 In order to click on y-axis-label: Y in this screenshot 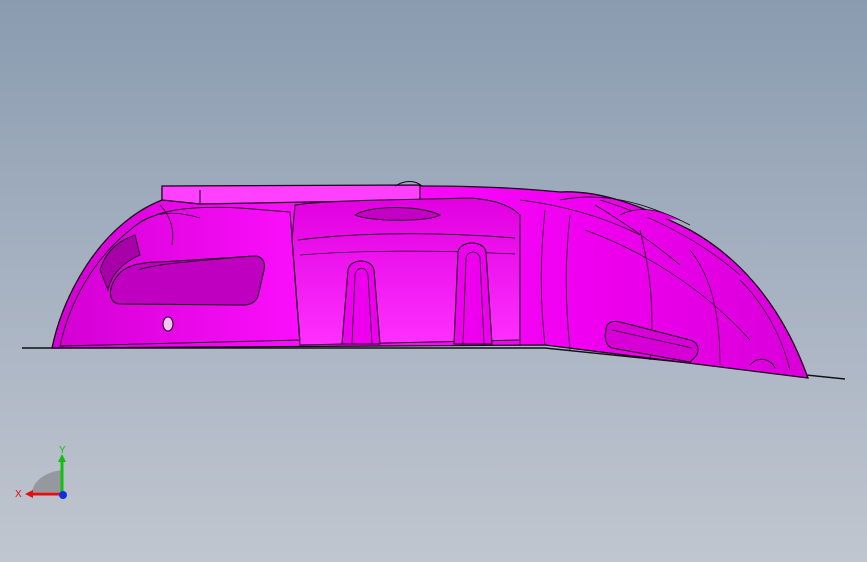, I will do `click(62, 450)`.